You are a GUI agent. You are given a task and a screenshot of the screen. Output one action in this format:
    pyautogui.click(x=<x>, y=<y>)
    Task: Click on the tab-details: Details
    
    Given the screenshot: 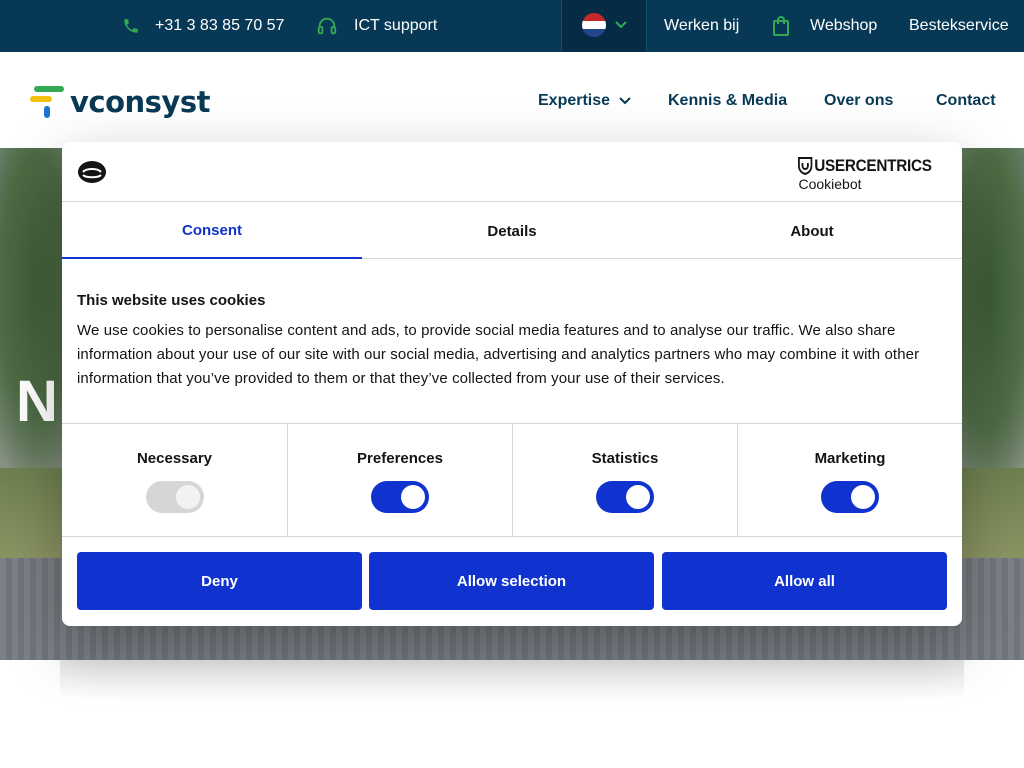 What is the action you would take?
    pyautogui.click(x=512, y=231)
    